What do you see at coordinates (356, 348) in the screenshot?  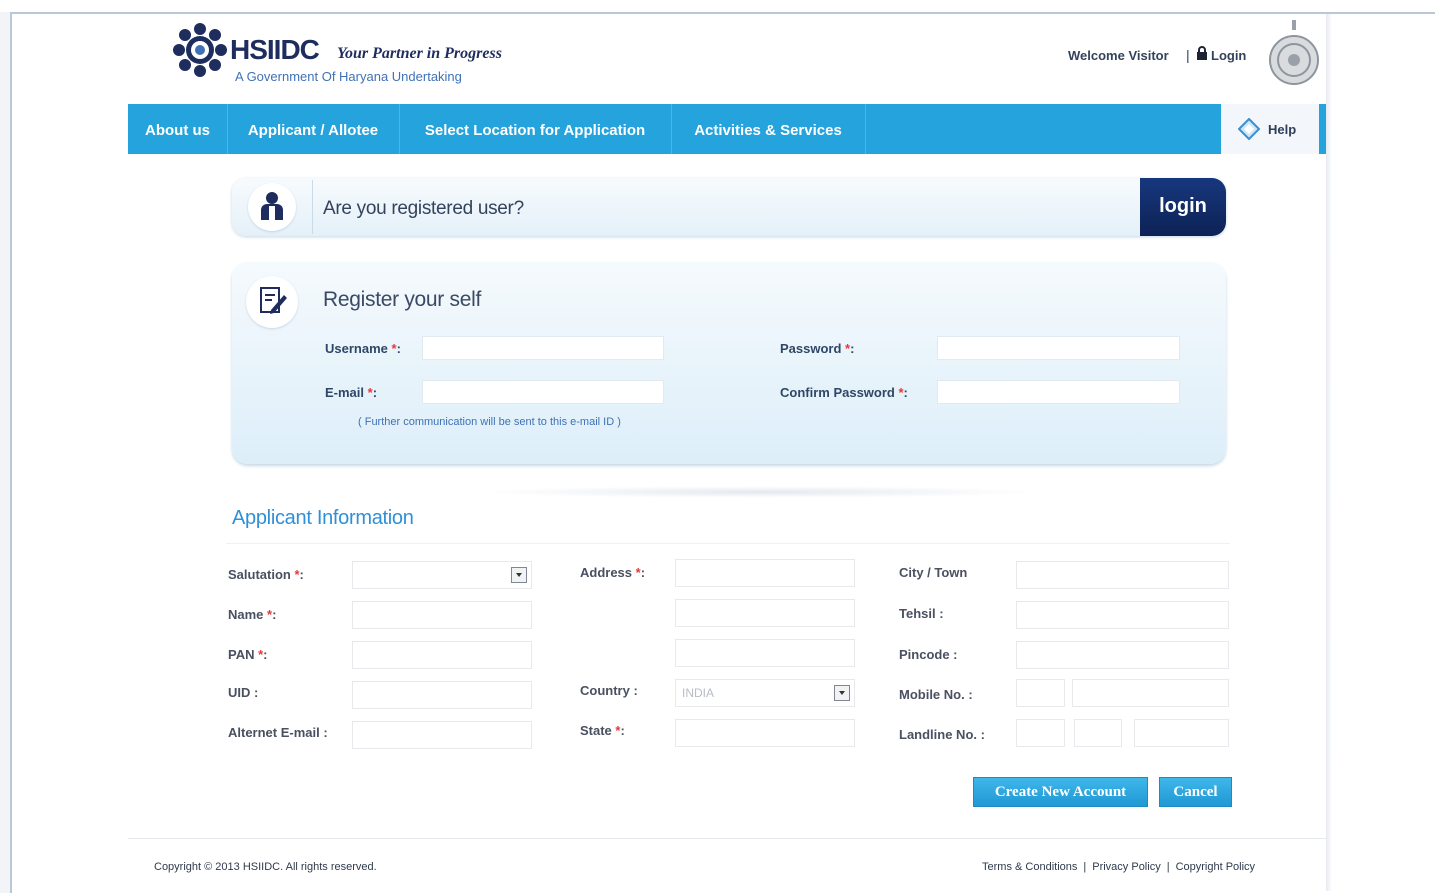 I see `username-label-text: Username` at bounding box center [356, 348].